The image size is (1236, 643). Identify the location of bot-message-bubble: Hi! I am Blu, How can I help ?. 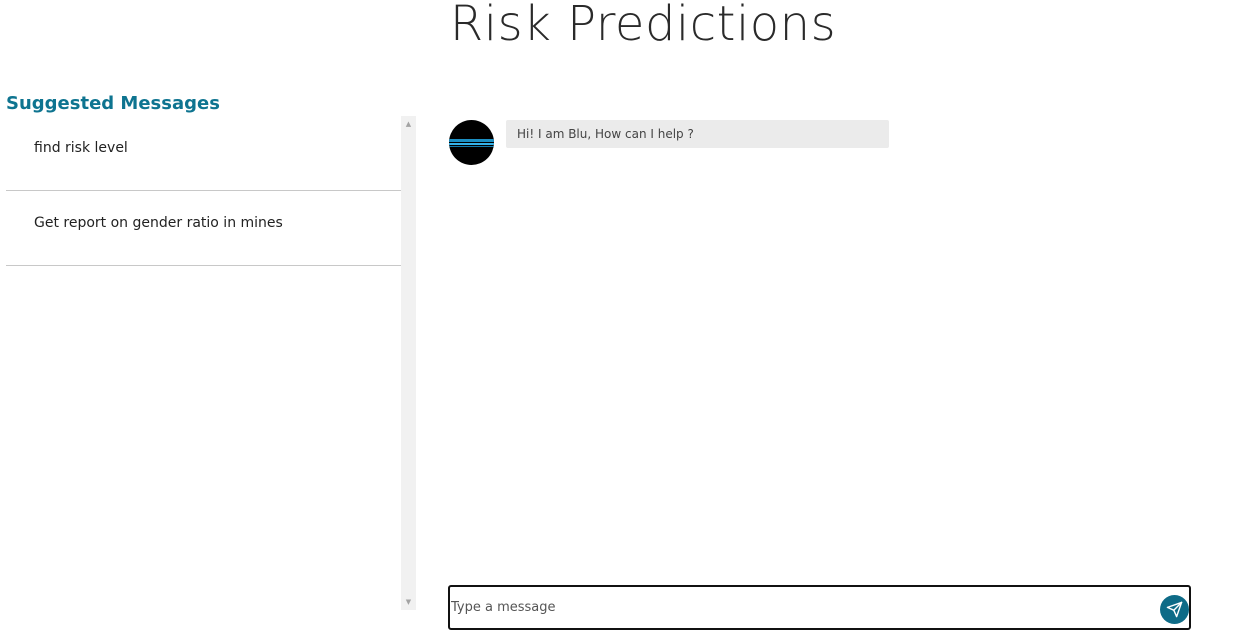
(697, 134).